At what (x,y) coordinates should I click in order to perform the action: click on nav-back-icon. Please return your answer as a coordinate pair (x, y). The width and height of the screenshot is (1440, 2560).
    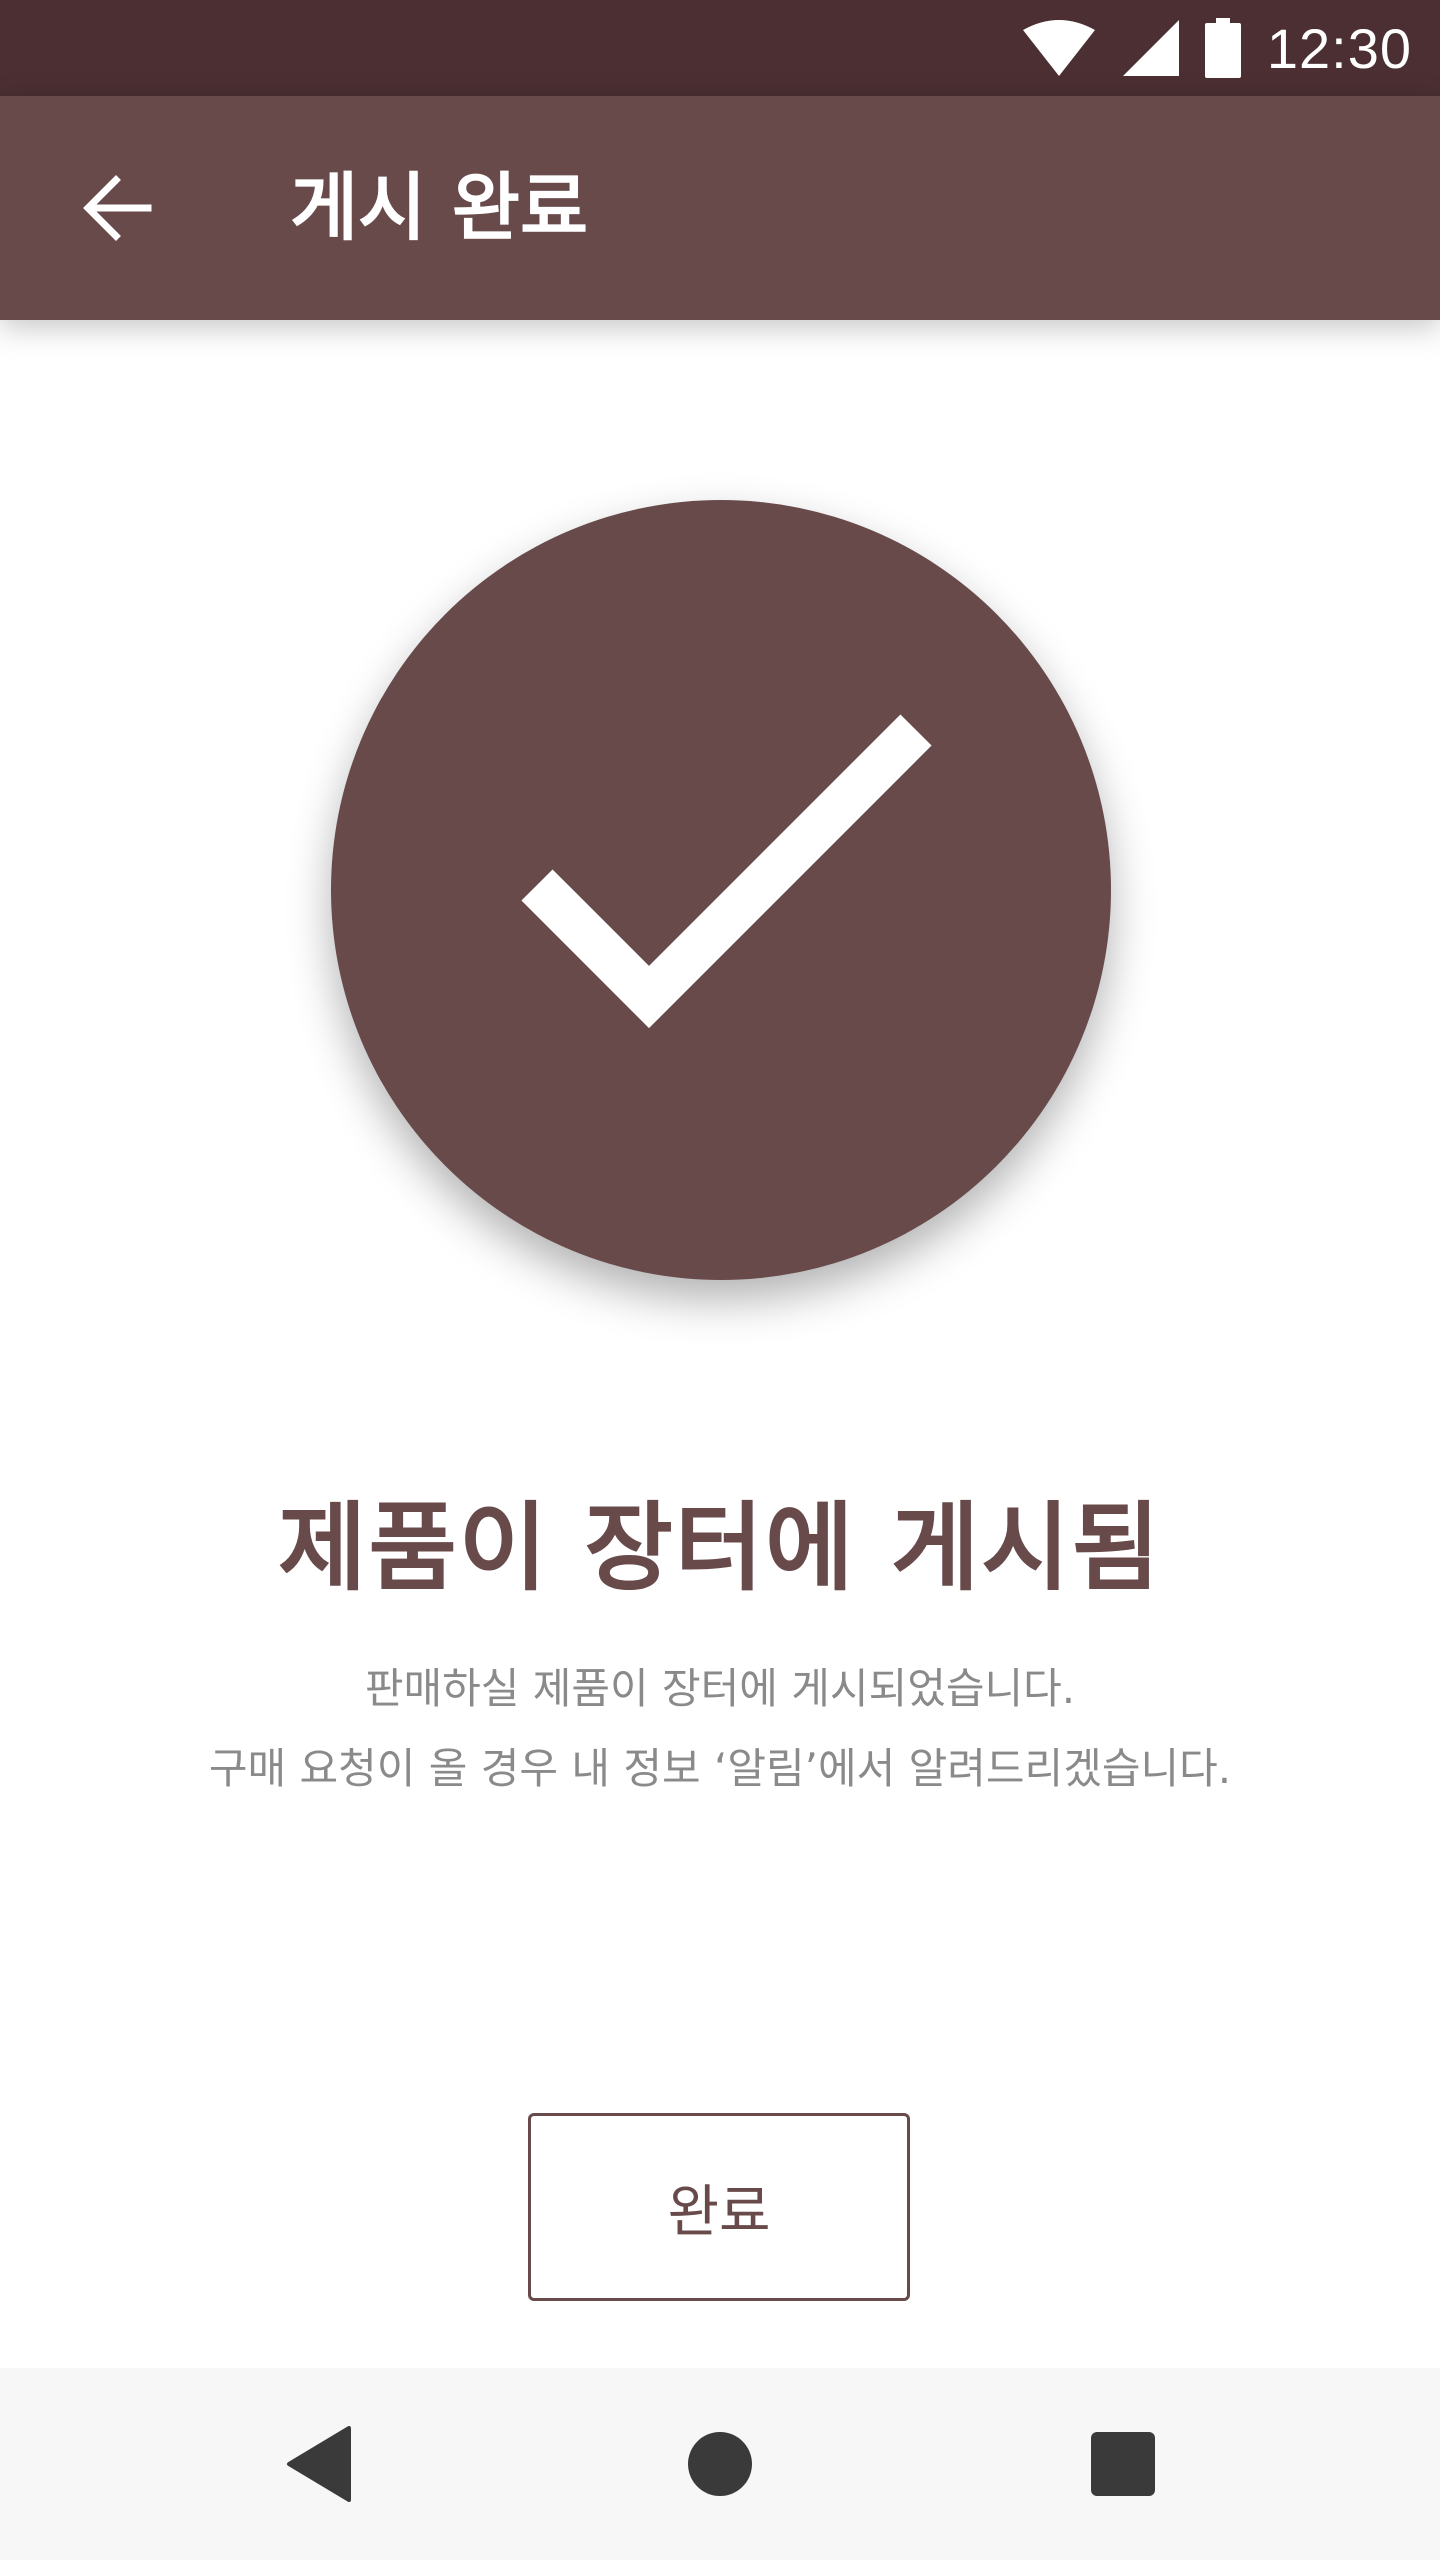
    Looking at the image, I should click on (319, 2464).